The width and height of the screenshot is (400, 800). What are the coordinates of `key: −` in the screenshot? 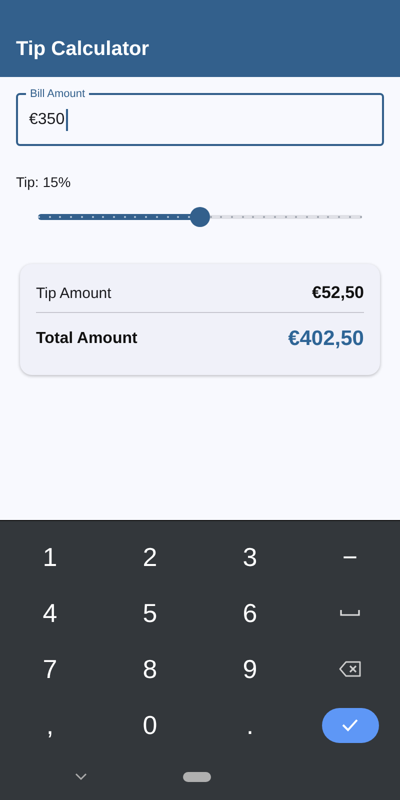 It's located at (350, 557).